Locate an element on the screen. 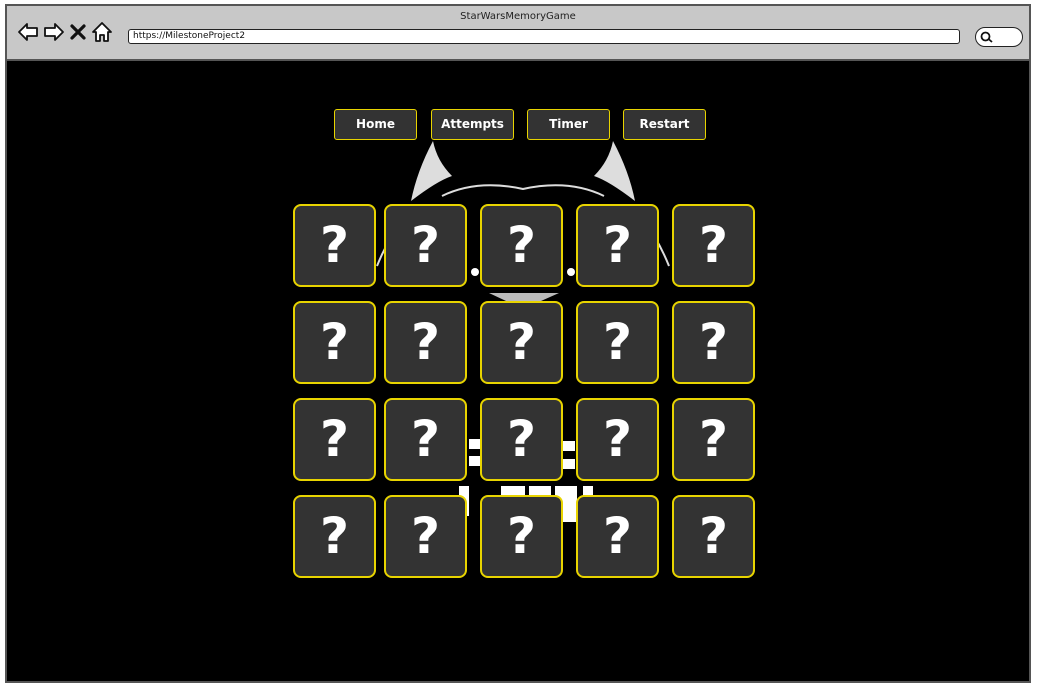 Image resolution: width=1042 pixels, height=683 pixels. close-x-icon is located at coordinates (78, 32).